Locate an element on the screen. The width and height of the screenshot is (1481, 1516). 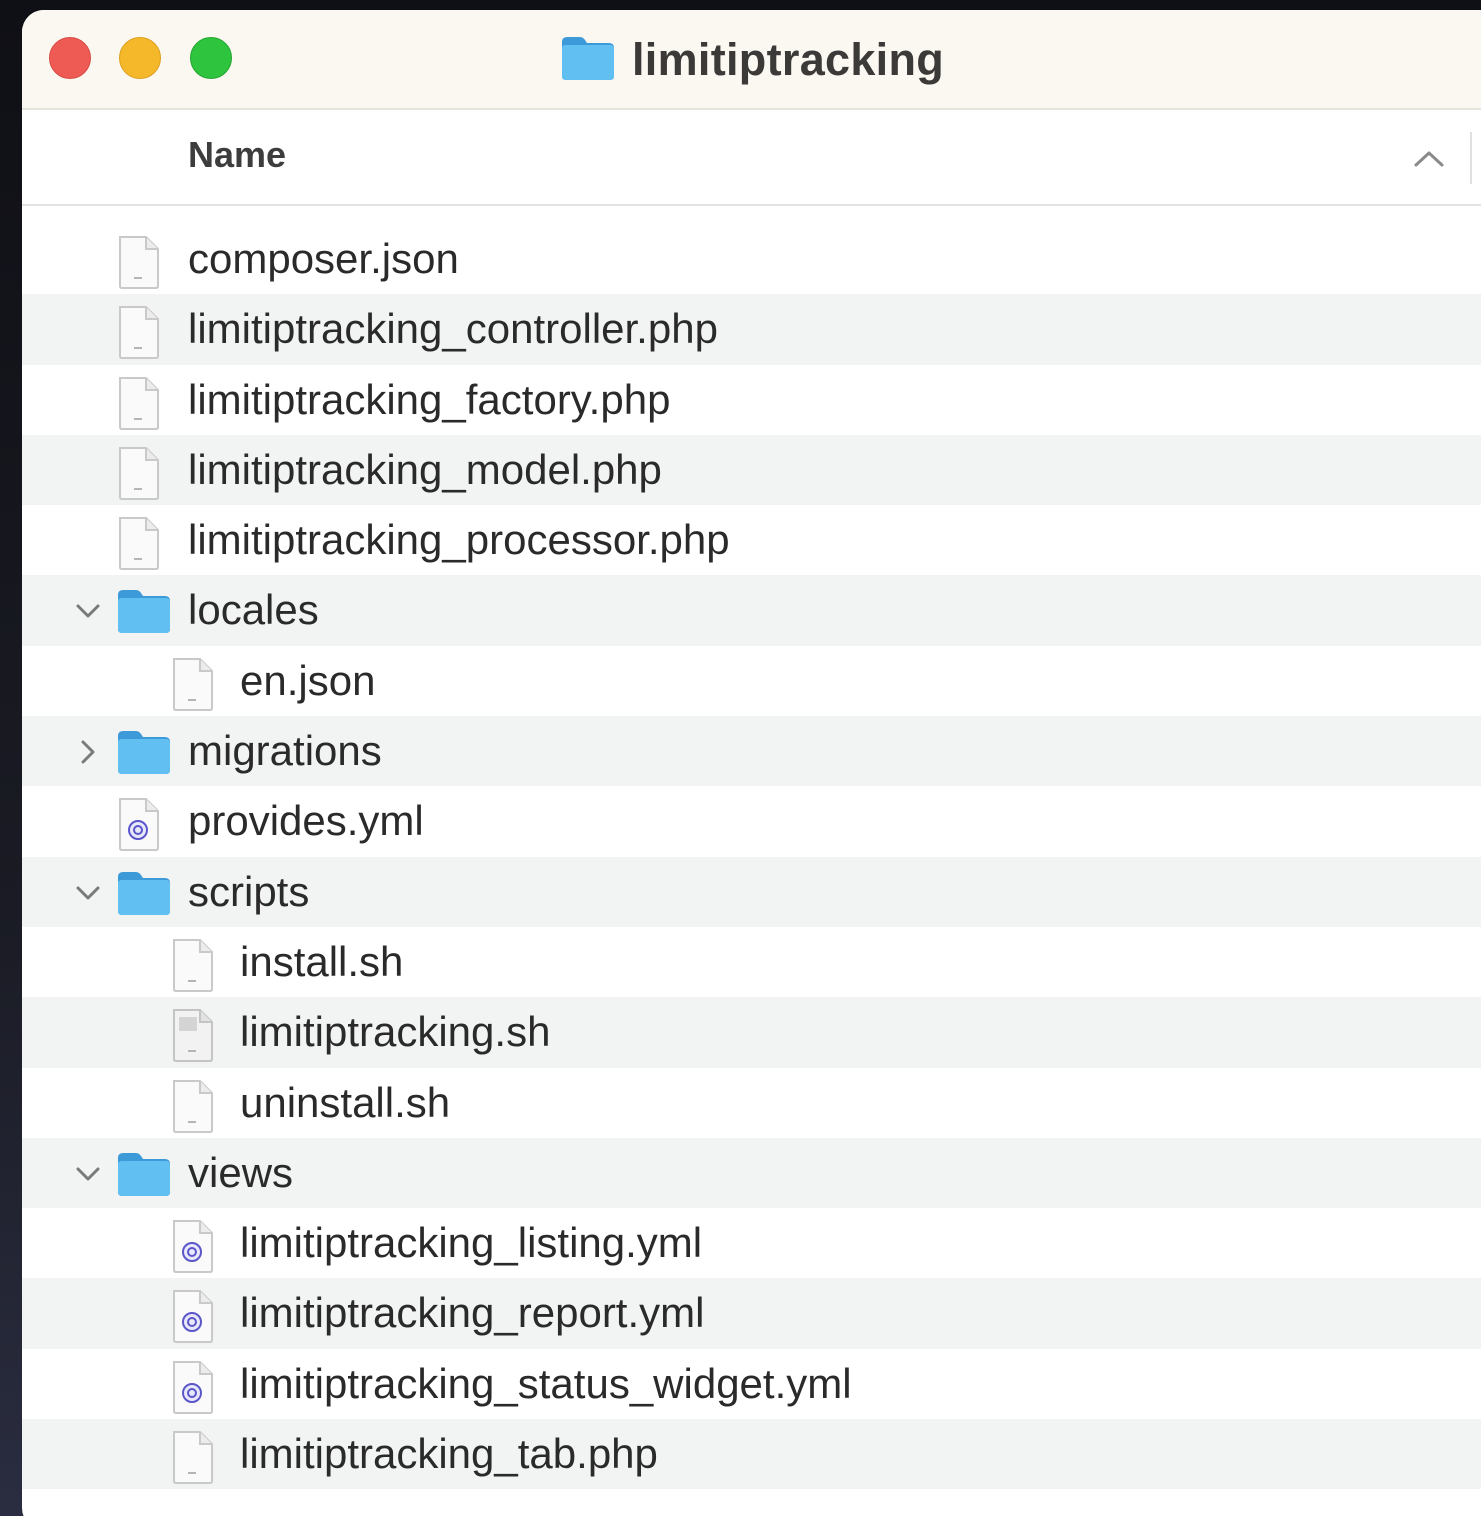
script-file-icon is located at coordinates (193, 1037).